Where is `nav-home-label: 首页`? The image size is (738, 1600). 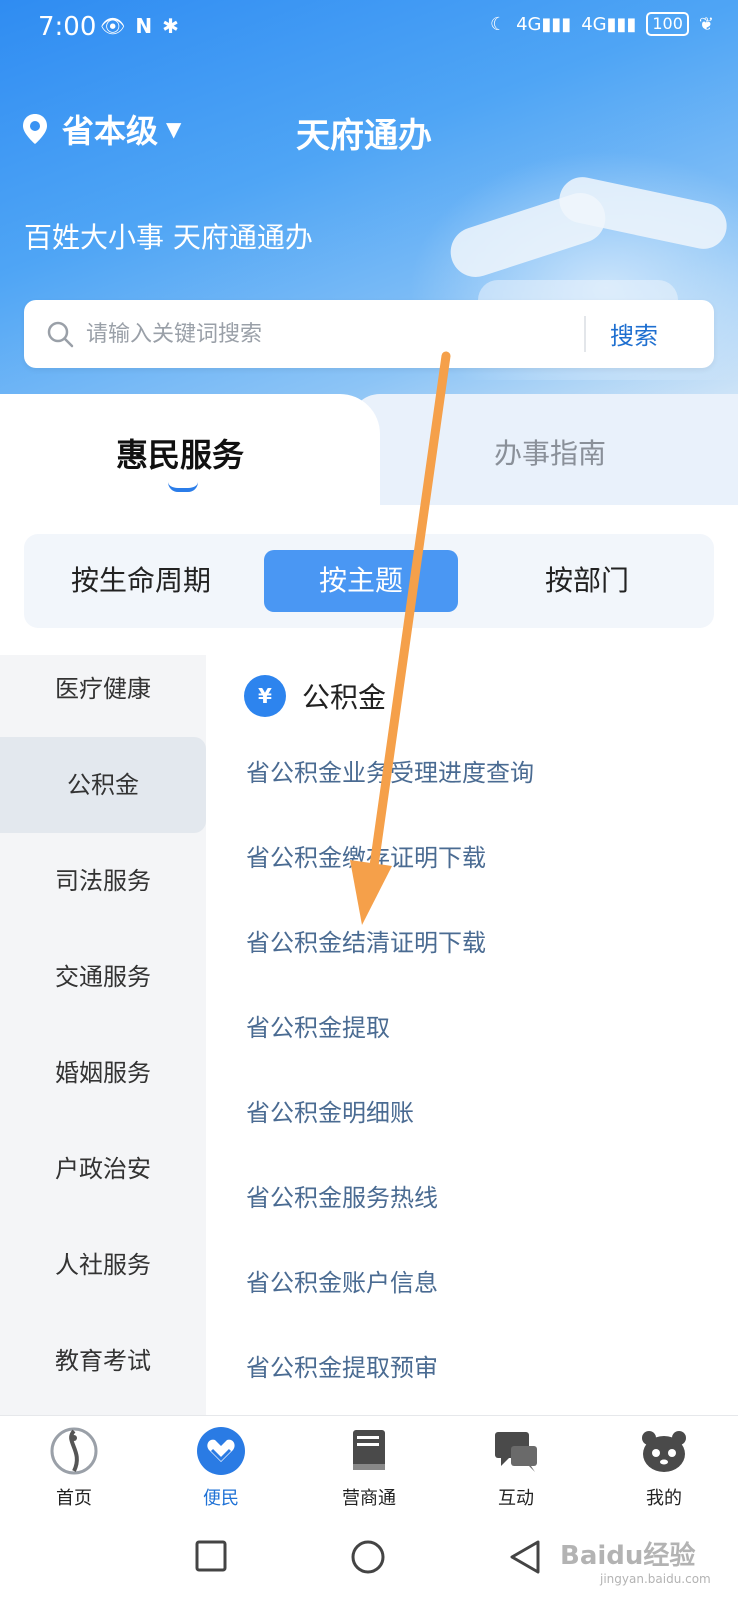 nav-home-label: 首页 is located at coordinates (74, 1498).